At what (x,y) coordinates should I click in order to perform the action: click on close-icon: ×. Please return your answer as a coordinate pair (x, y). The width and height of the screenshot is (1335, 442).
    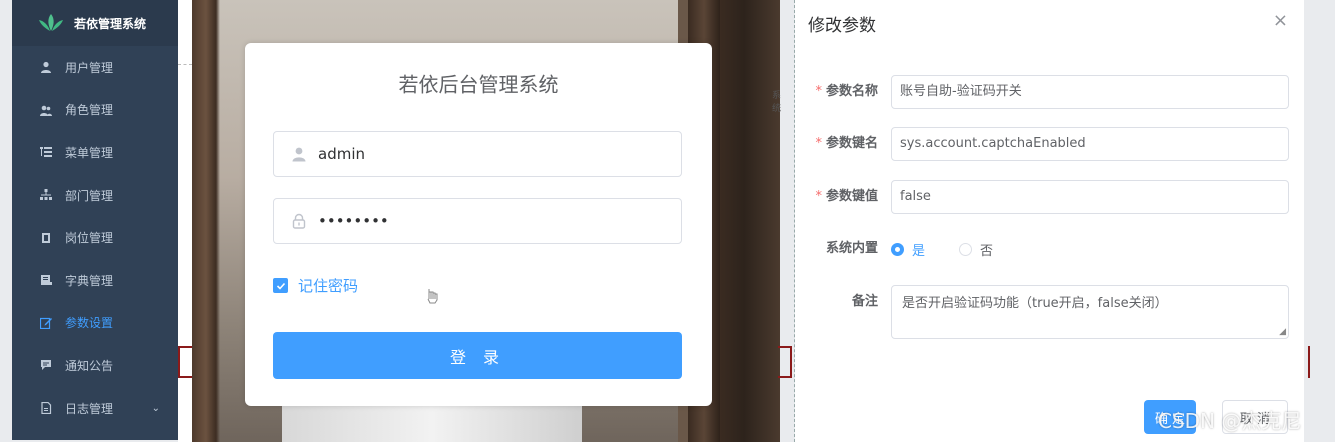
    Looking at the image, I should click on (1280, 20).